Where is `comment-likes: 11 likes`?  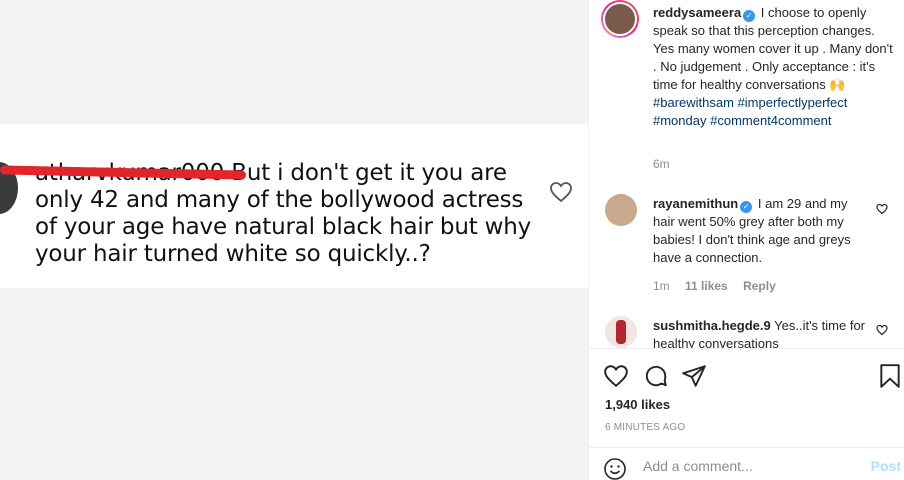
comment-likes: 11 likes is located at coordinates (706, 286).